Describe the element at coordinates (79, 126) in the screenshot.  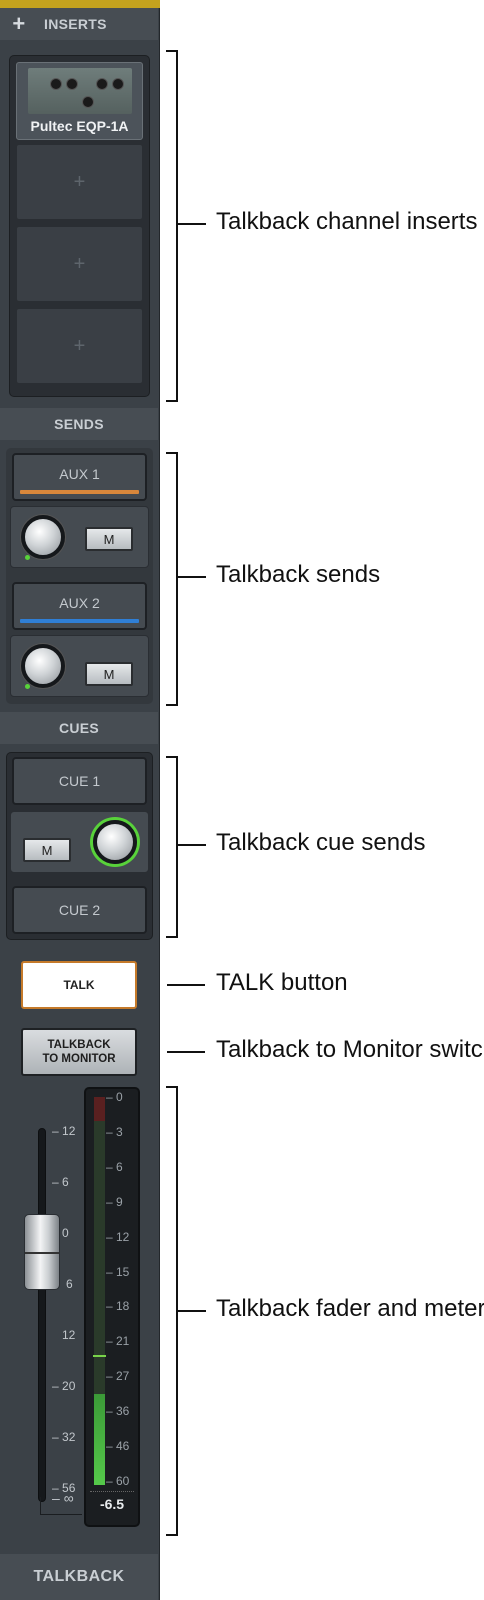
I see `plugin-name: Pultec EQP-1A` at that location.